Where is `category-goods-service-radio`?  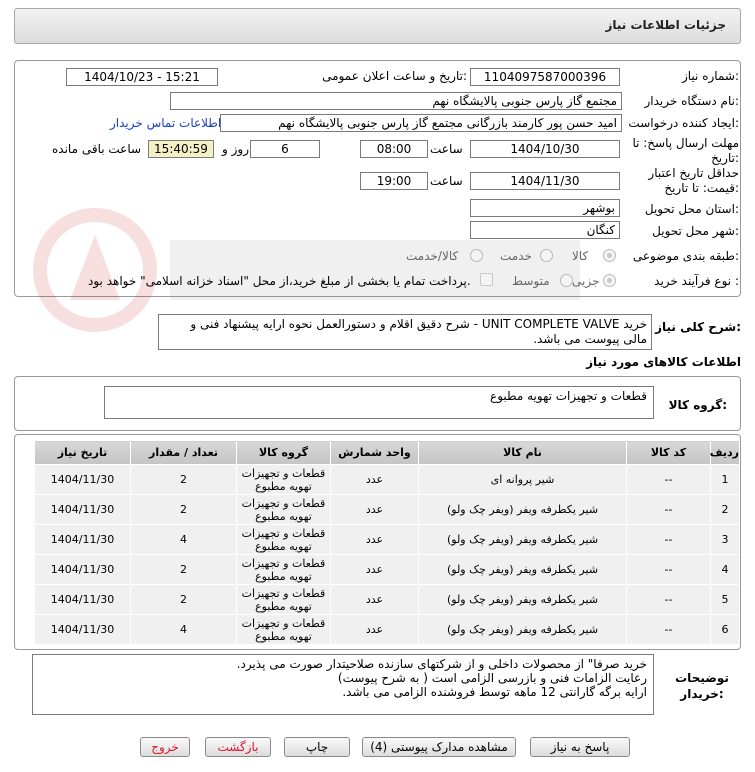 category-goods-service-radio is located at coordinates (476, 255).